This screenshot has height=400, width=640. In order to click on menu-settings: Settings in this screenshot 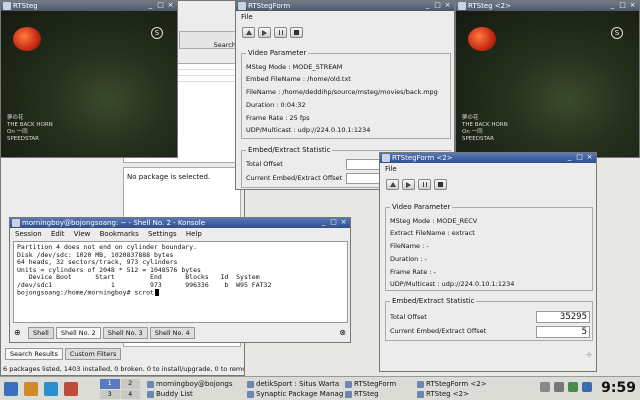, I will do `click(162, 234)`.